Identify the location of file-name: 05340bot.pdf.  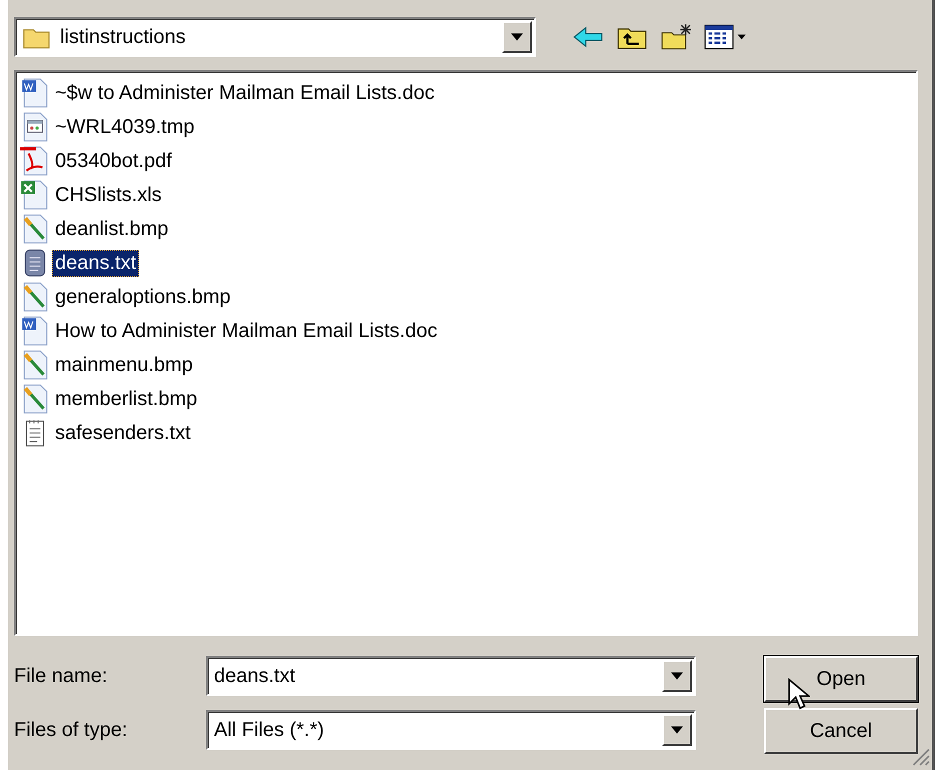
(113, 161).